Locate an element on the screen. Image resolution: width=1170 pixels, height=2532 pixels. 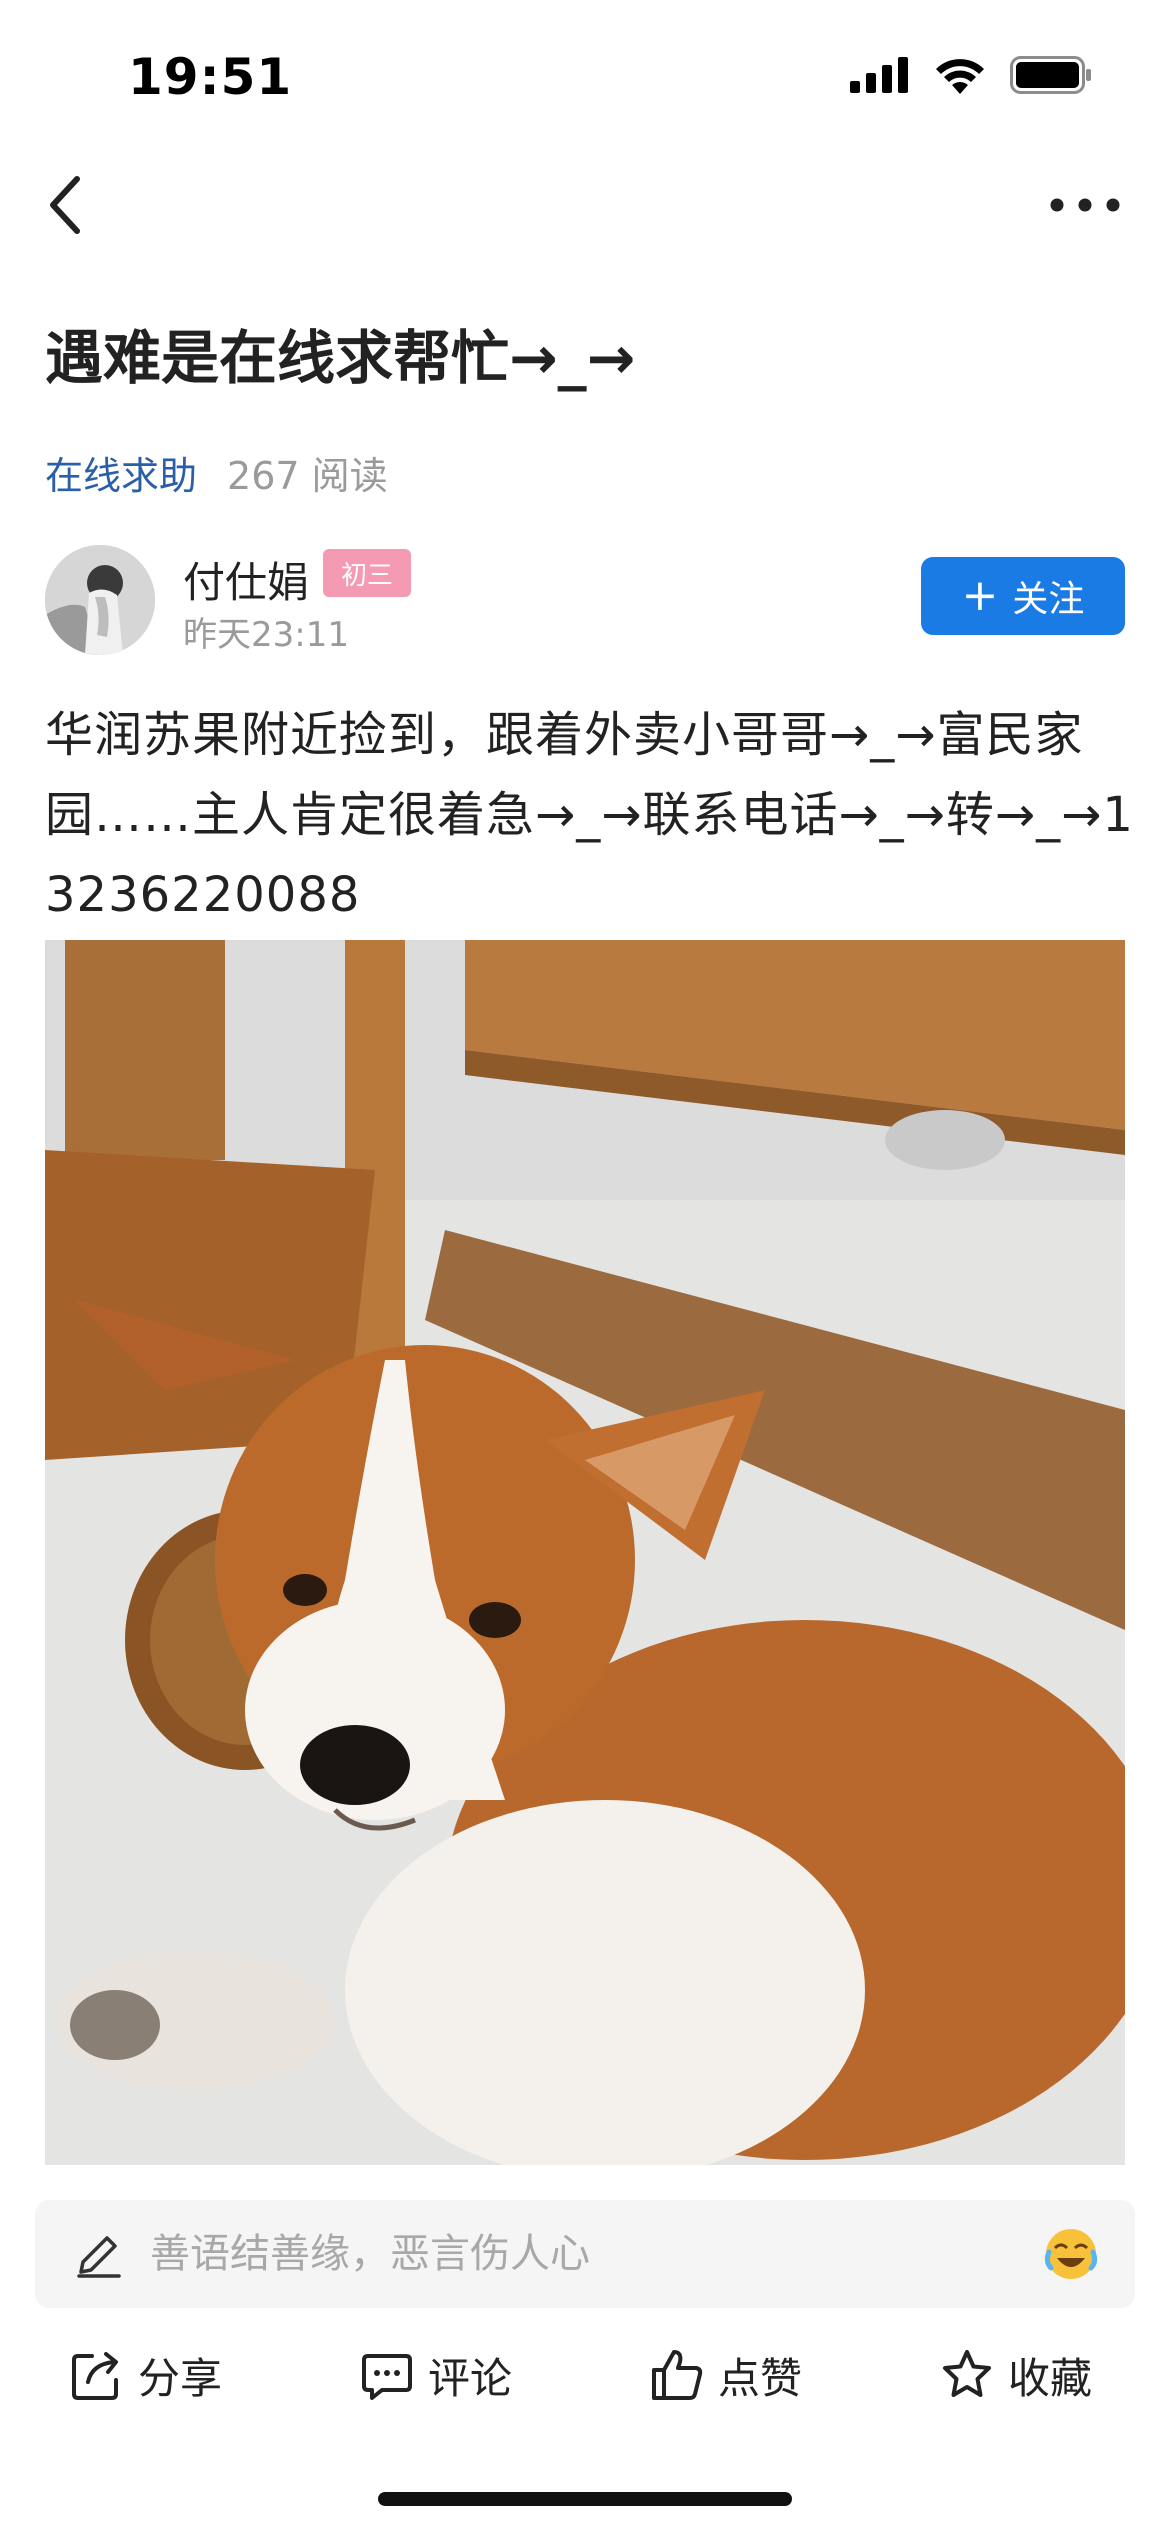
thumbs-up-icon is located at coordinates (677, 2375).